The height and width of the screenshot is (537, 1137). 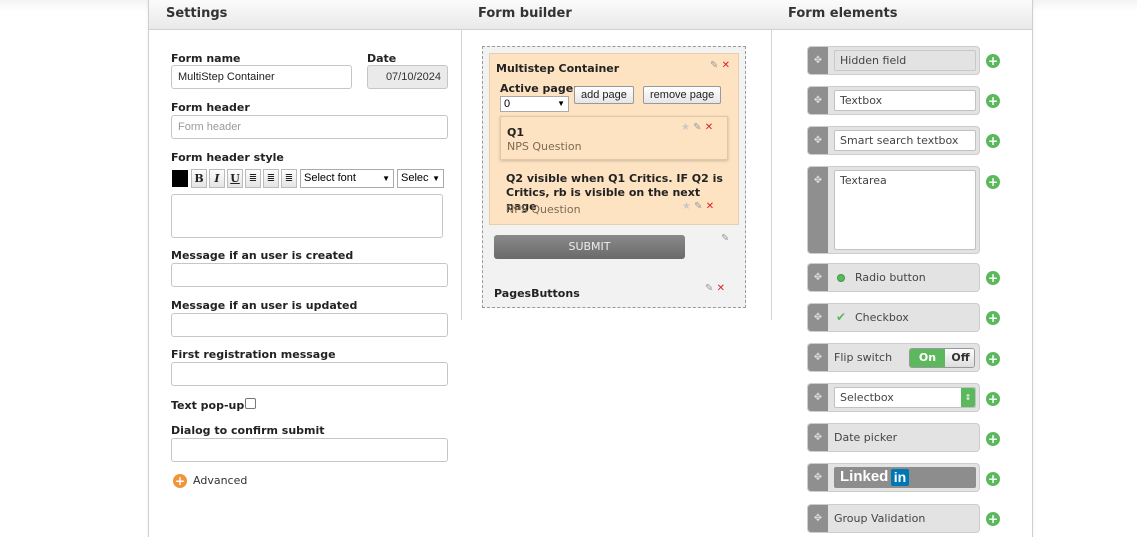 What do you see at coordinates (905, 210) in the screenshot?
I see `textarea-label: Textarea` at bounding box center [905, 210].